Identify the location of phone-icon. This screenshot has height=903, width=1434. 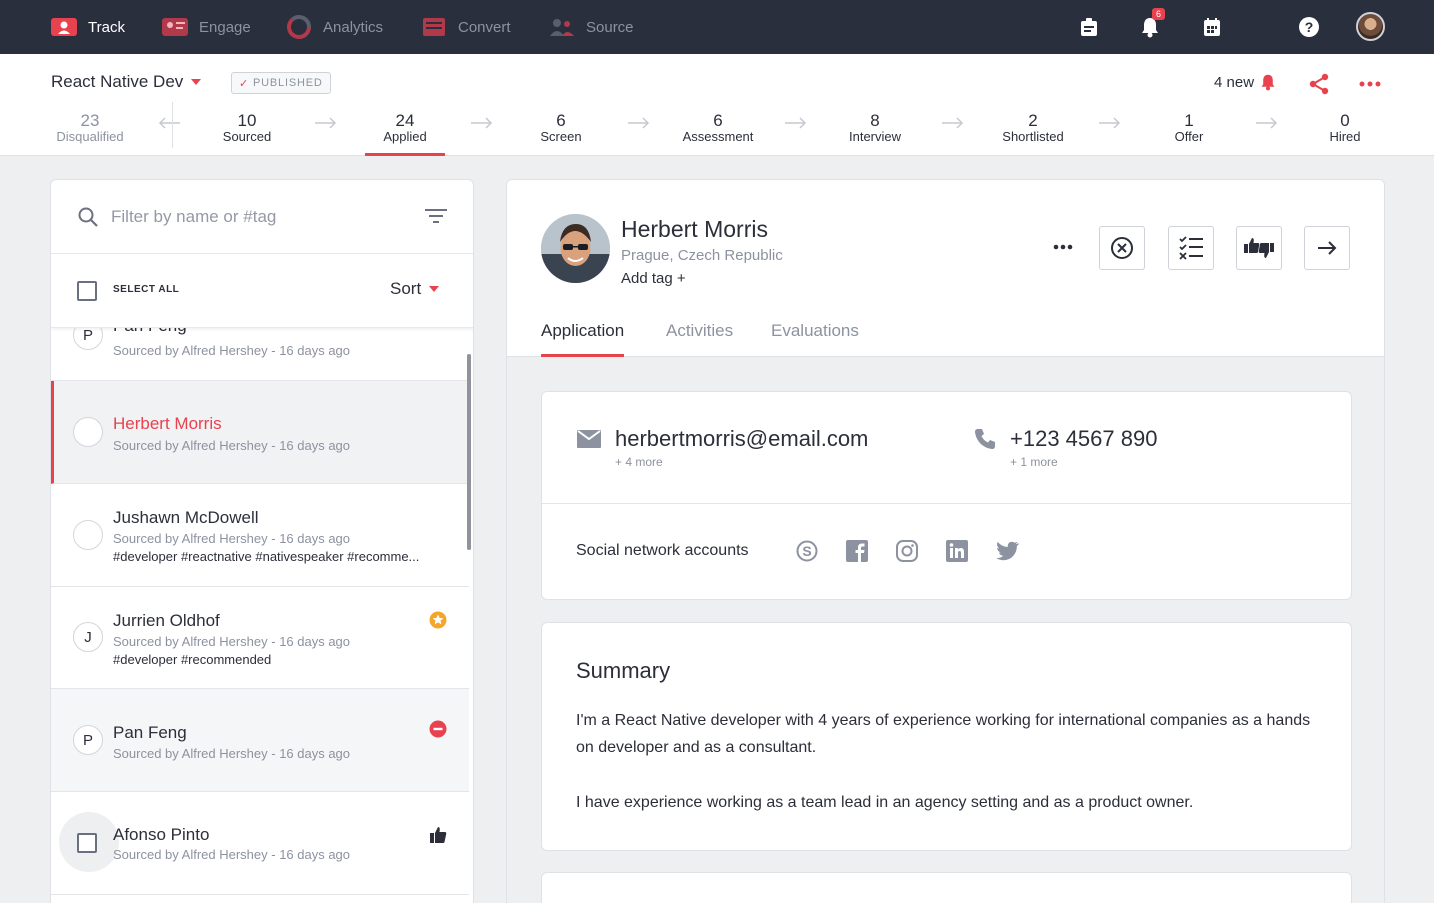
(985, 439).